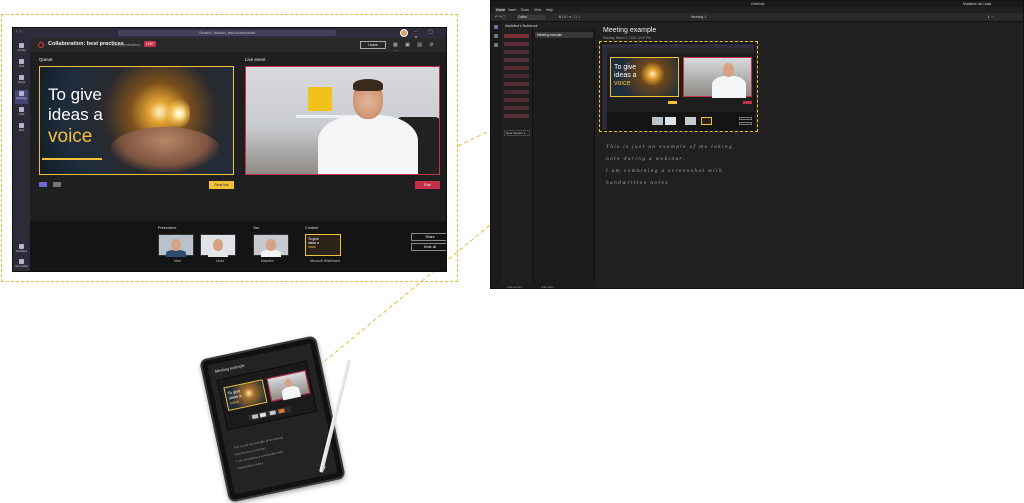 The width and height of the screenshot is (1024, 503). Describe the element at coordinates (698, 17) in the screenshot. I see `style-selector: Heading 1` at that location.